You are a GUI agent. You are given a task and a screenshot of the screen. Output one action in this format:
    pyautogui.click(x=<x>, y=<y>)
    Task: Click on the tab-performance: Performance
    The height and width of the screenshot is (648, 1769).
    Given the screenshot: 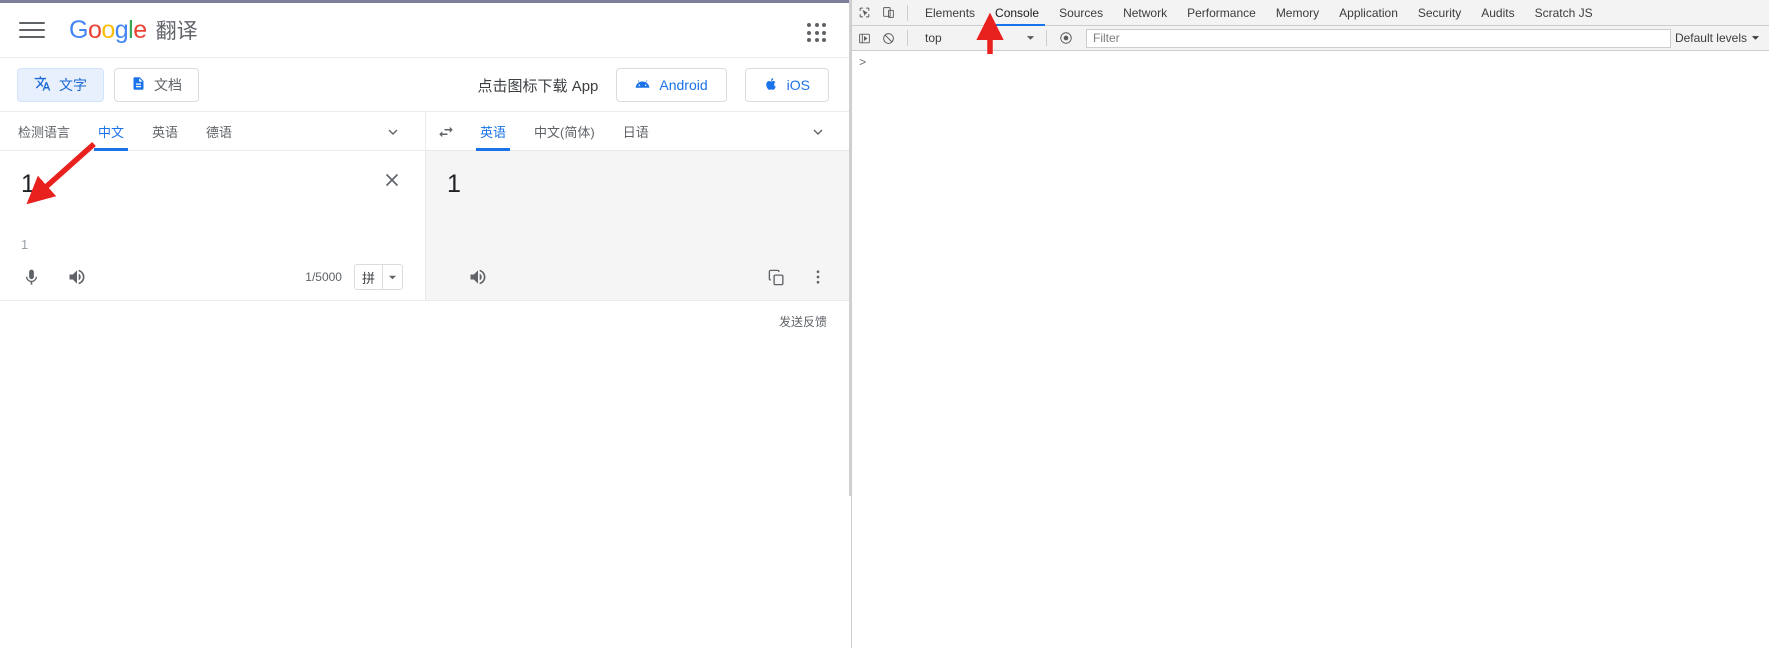 What is the action you would take?
    pyautogui.click(x=1221, y=13)
    